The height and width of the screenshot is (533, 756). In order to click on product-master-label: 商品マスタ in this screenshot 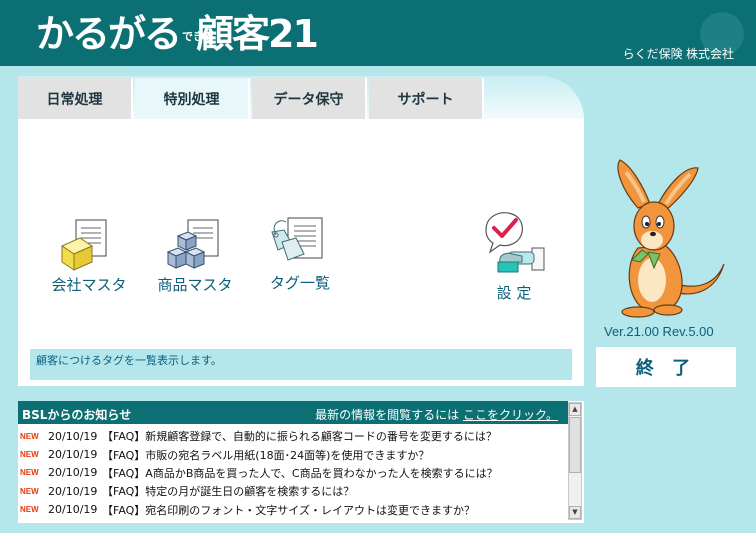, I will do `click(195, 285)`.